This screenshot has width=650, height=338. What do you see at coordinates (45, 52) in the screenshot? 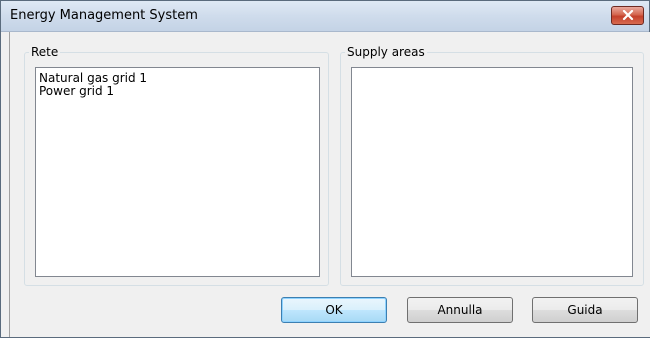
I see `rete-group-label: Rete` at bounding box center [45, 52].